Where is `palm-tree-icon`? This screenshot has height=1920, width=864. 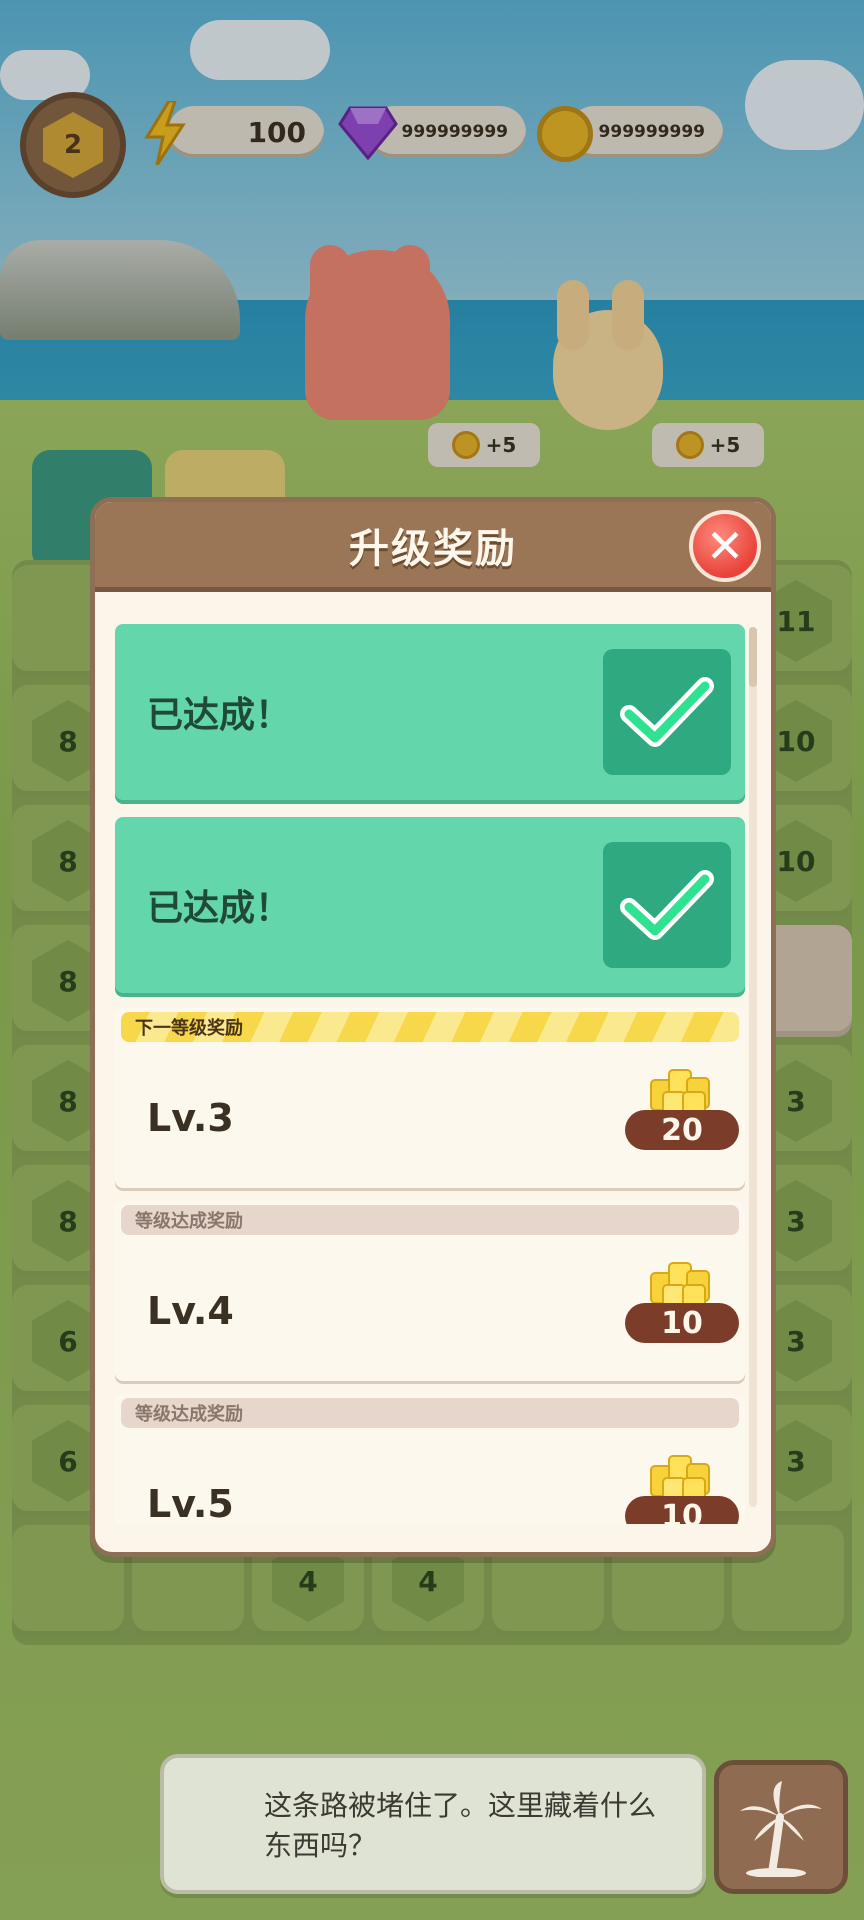 palm-tree-icon is located at coordinates (781, 1829).